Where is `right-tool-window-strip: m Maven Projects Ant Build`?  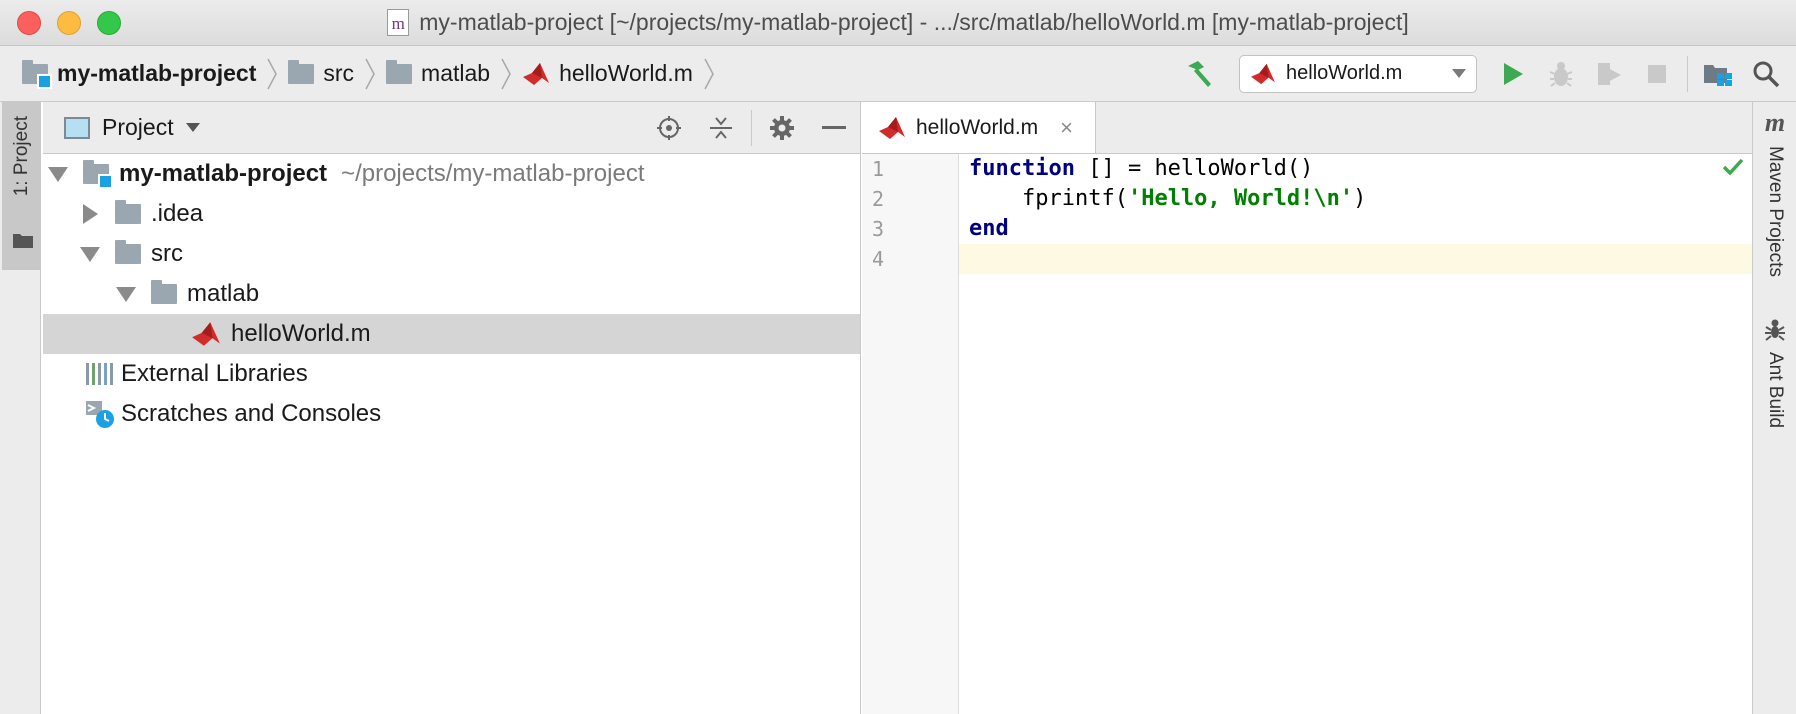 right-tool-window-strip: m Maven Projects Ant Build is located at coordinates (1774, 408).